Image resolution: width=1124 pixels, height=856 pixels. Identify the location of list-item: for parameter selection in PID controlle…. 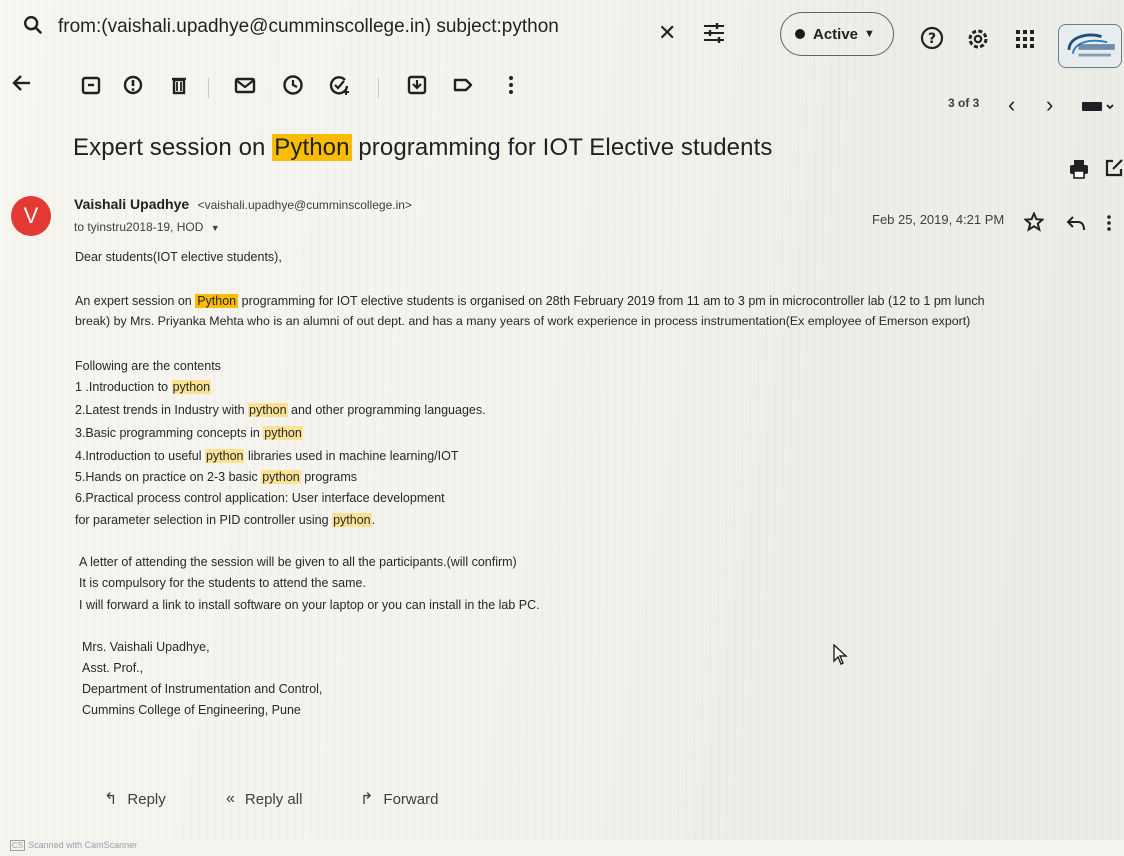
(225, 520).